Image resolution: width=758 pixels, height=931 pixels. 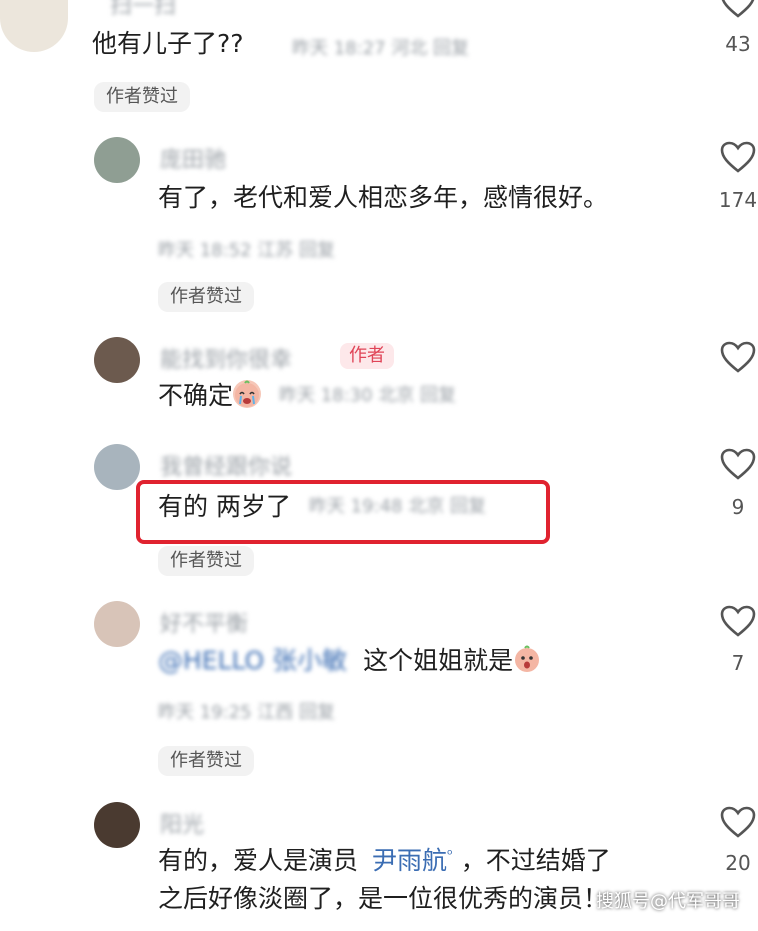 I want to click on surprised-emoji-icon, so click(x=527, y=659).